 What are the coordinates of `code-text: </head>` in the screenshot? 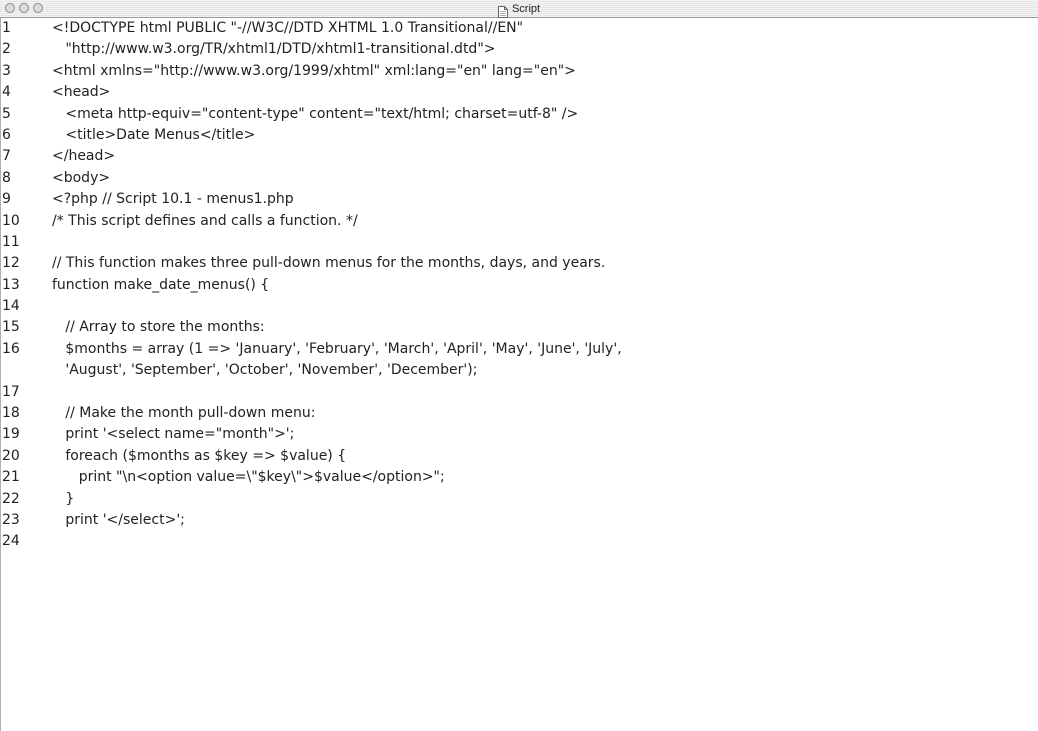 It's located at (84, 156).